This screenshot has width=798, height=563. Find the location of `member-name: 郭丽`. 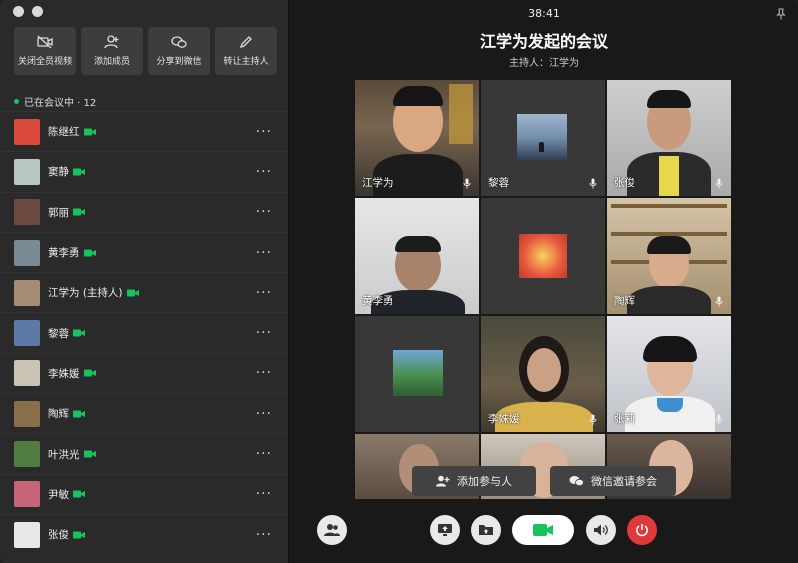

member-name: 郭丽 is located at coordinates (58, 212).